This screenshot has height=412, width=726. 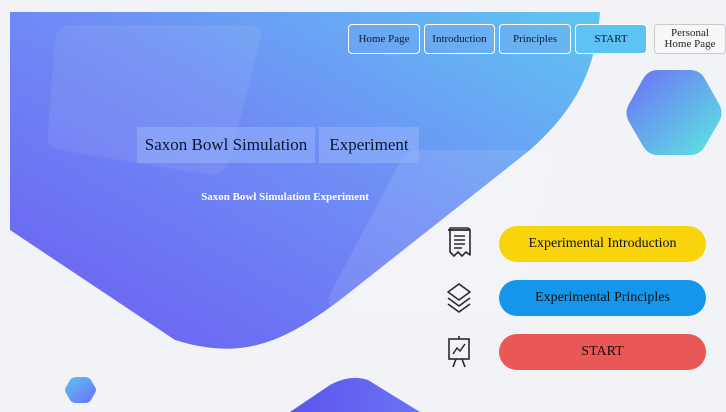 I want to click on start-button: START, so click(x=602, y=352).